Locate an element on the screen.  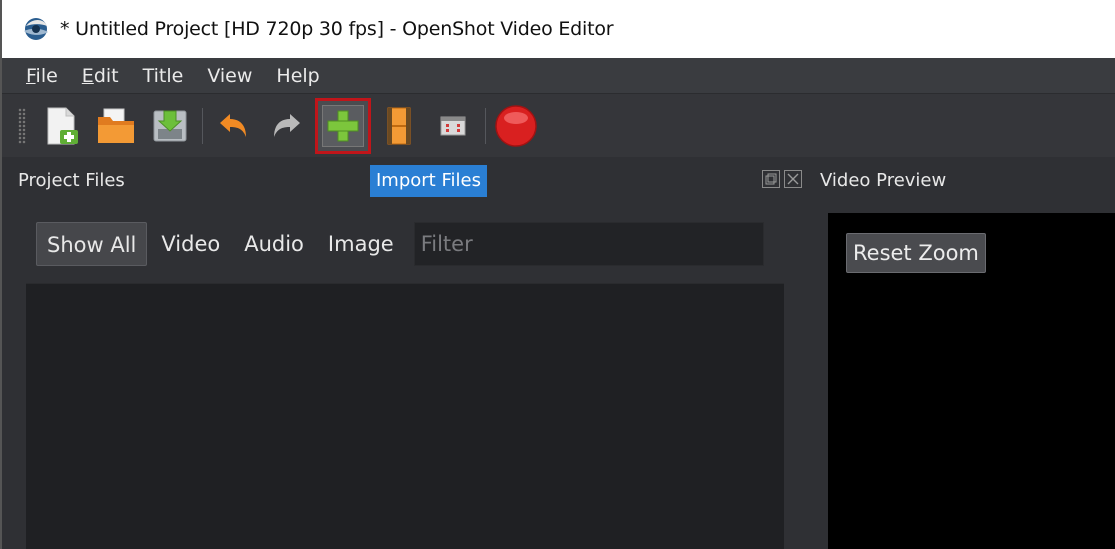
reset-zoom-button: Reset Zoom is located at coordinates (916, 253).